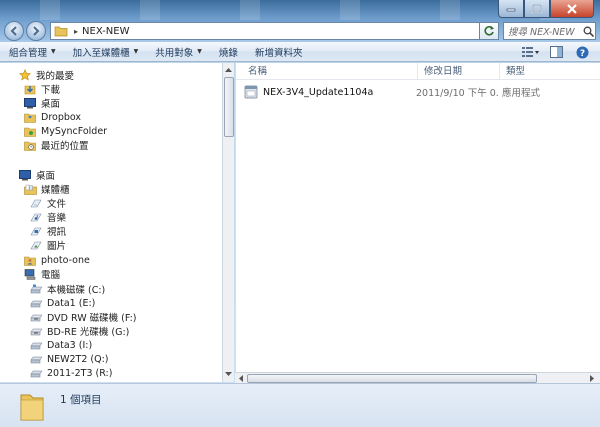 The height and width of the screenshot is (427, 600). I want to click on scroll-up-button, so click(228, 70).